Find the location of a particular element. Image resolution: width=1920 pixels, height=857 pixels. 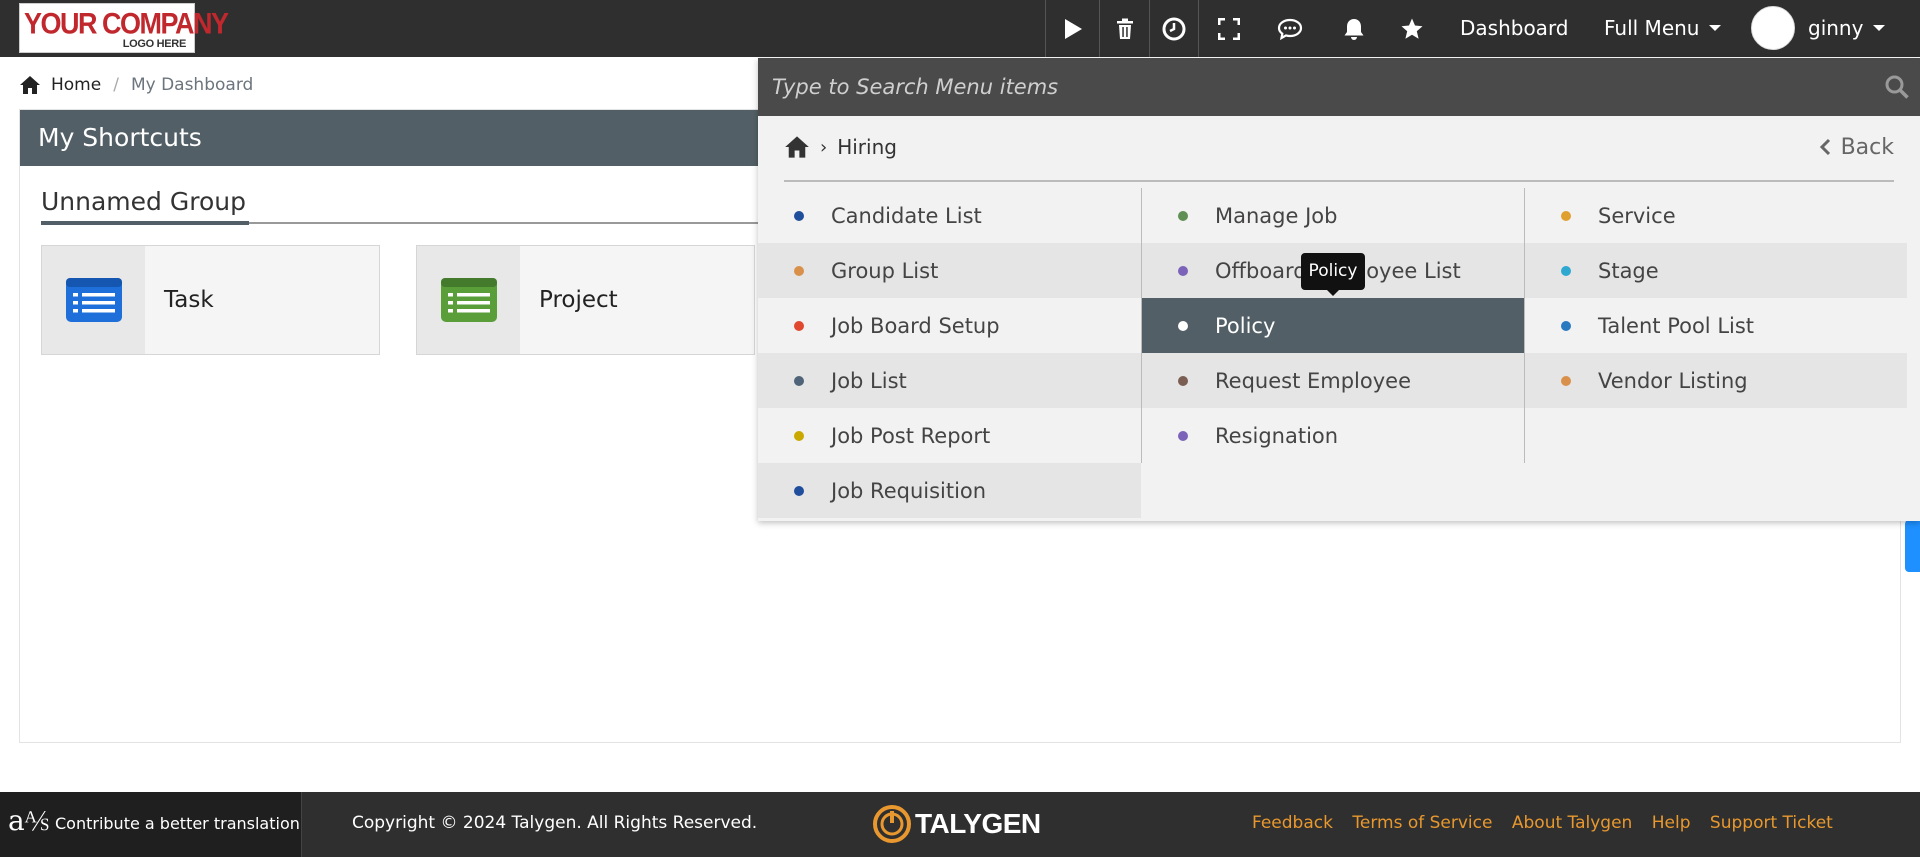

footer-link-about: About Talygen is located at coordinates (1572, 823).